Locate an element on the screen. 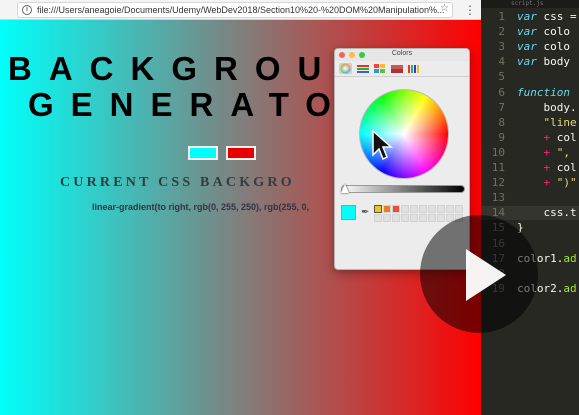 The image size is (579, 415). sliders-icon is located at coordinates (362, 68).